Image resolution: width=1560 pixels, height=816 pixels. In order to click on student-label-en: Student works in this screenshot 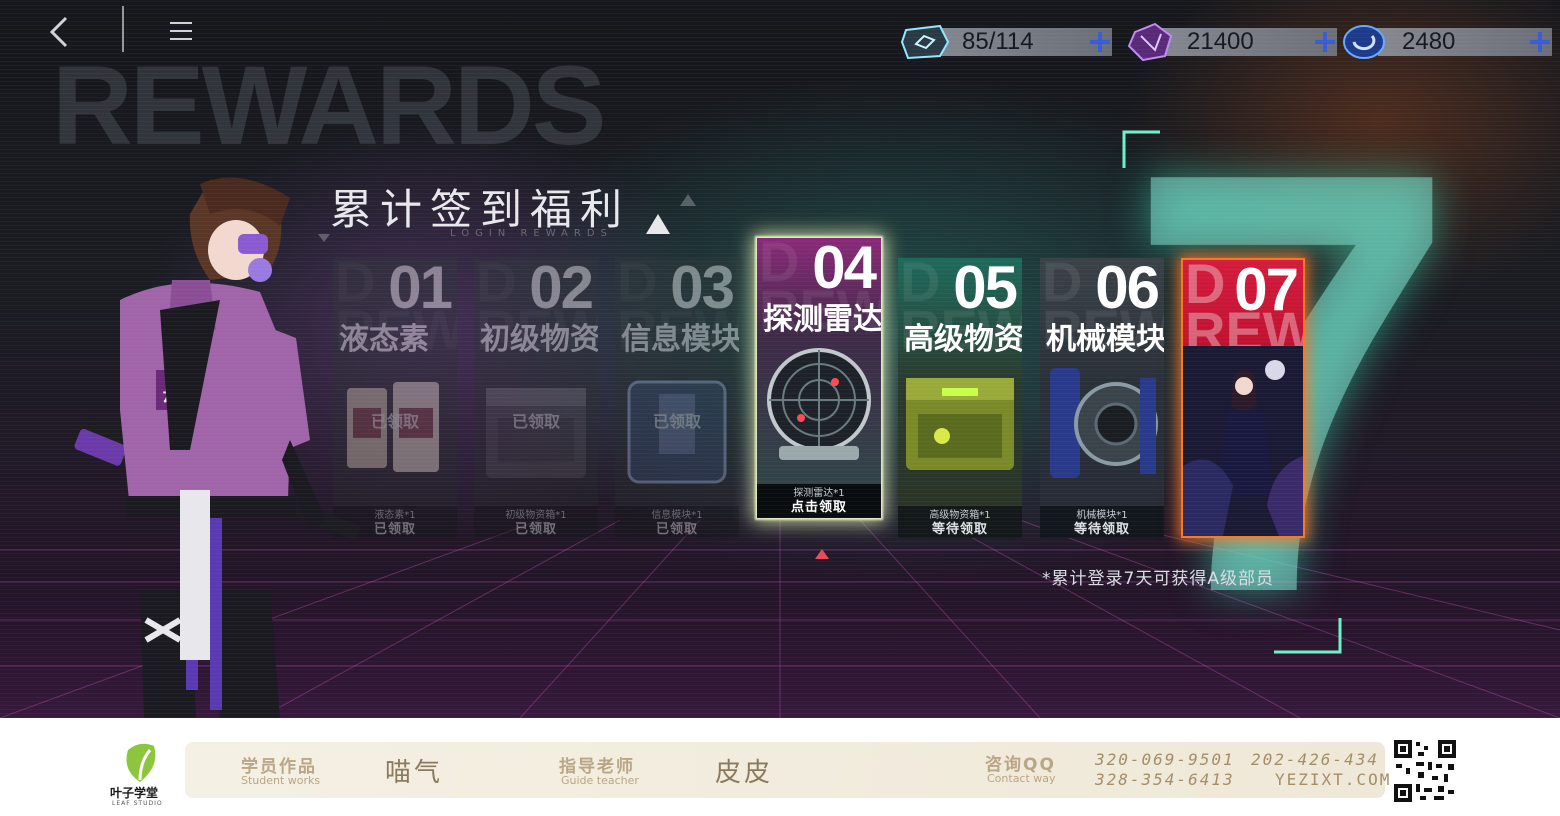, I will do `click(281, 780)`.